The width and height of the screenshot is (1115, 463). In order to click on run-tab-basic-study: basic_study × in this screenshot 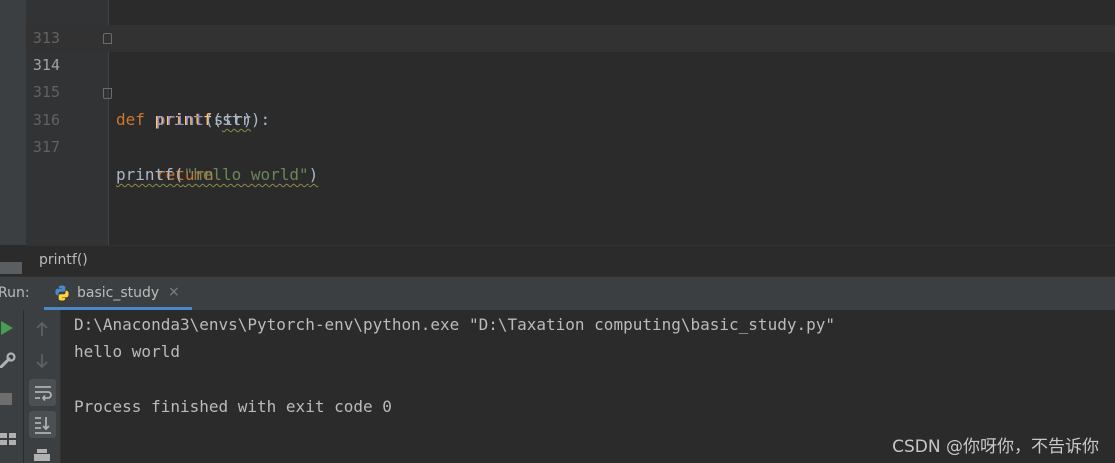, I will do `click(116, 293)`.